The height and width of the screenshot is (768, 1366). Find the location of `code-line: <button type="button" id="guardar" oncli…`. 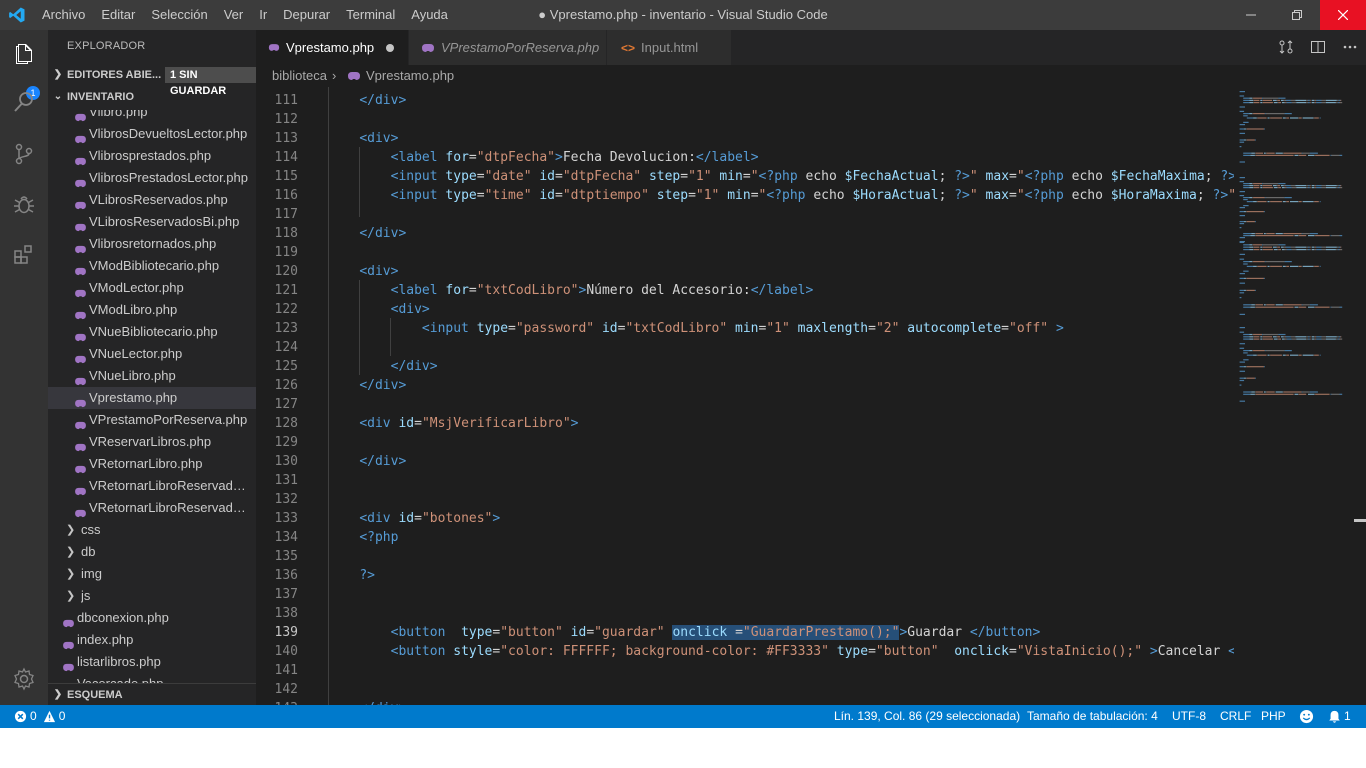

code-line: <button type="button" id="guardar" oncli… is located at coordinates (684, 632).